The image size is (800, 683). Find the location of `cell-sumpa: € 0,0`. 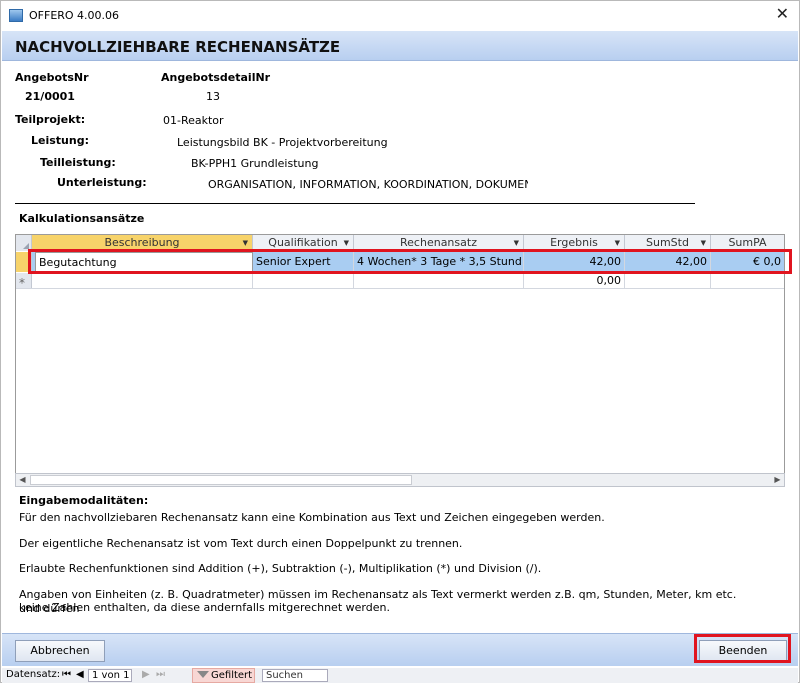

cell-sumpa: € 0,0 is located at coordinates (747, 262).